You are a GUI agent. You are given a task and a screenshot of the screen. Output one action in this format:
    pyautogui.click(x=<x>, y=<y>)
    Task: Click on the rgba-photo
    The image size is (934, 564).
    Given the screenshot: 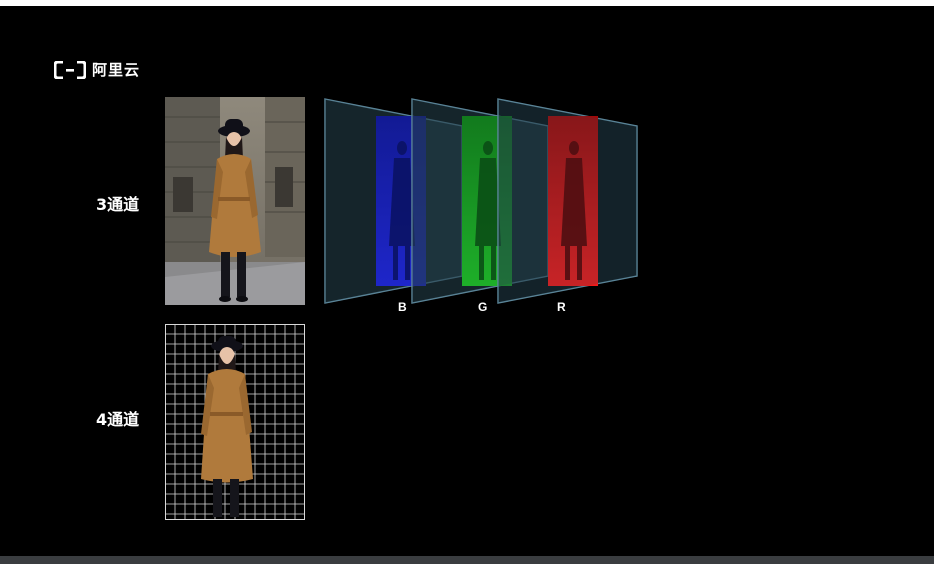 What is the action you would take?
    pyautogui.click(x=235, y=422)
    